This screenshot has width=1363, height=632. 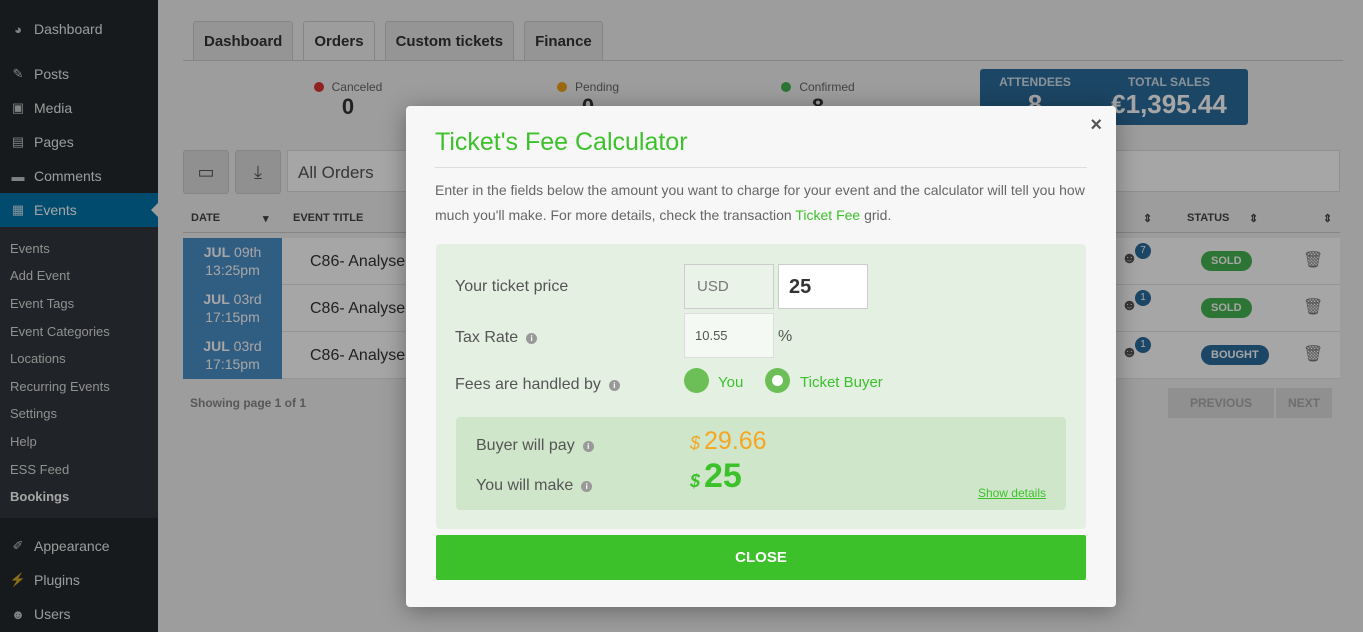 I want to click on description-text-end: grid., so click(x=876, y=215).